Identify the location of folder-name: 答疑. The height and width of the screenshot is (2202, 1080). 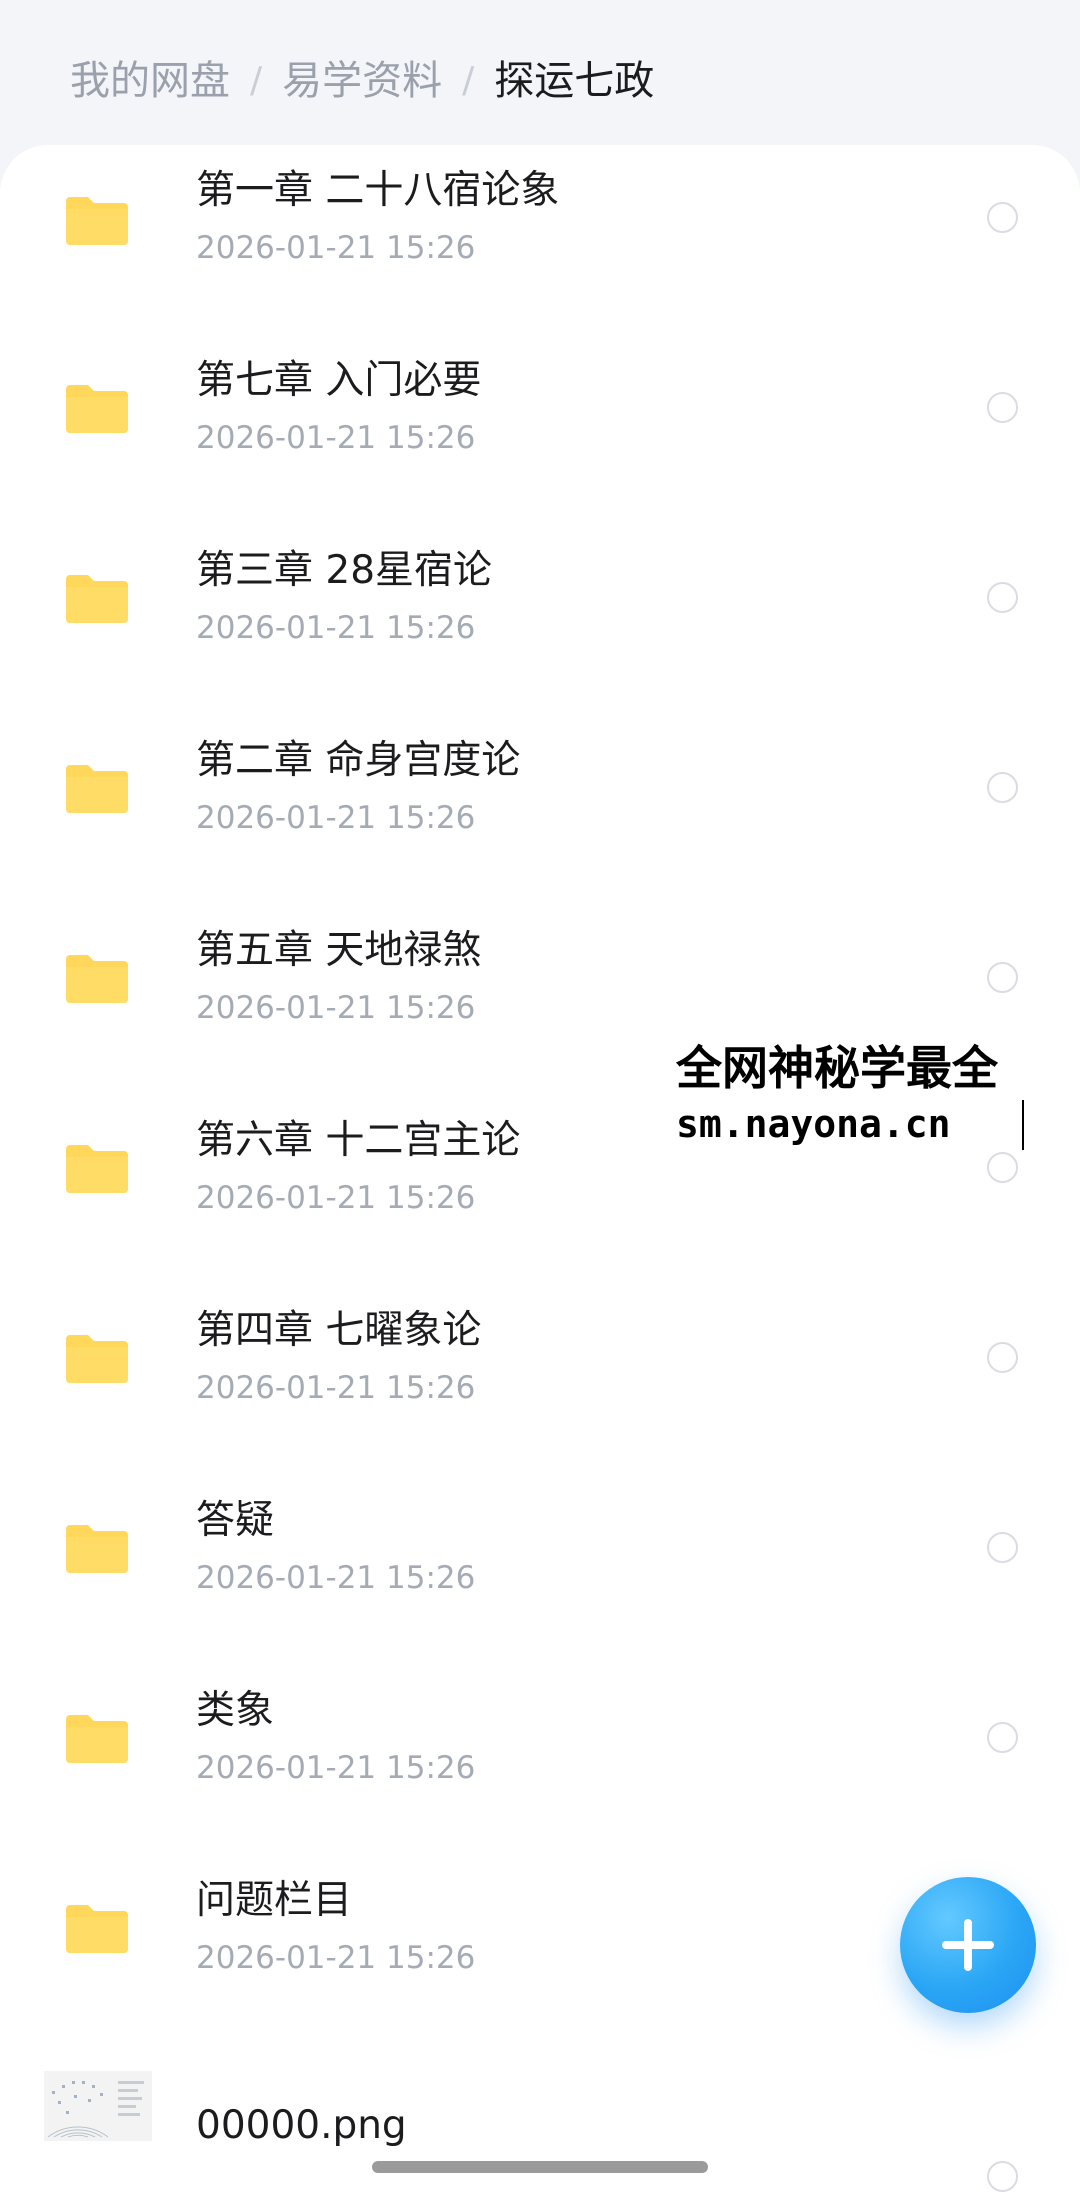
(235, 1520).